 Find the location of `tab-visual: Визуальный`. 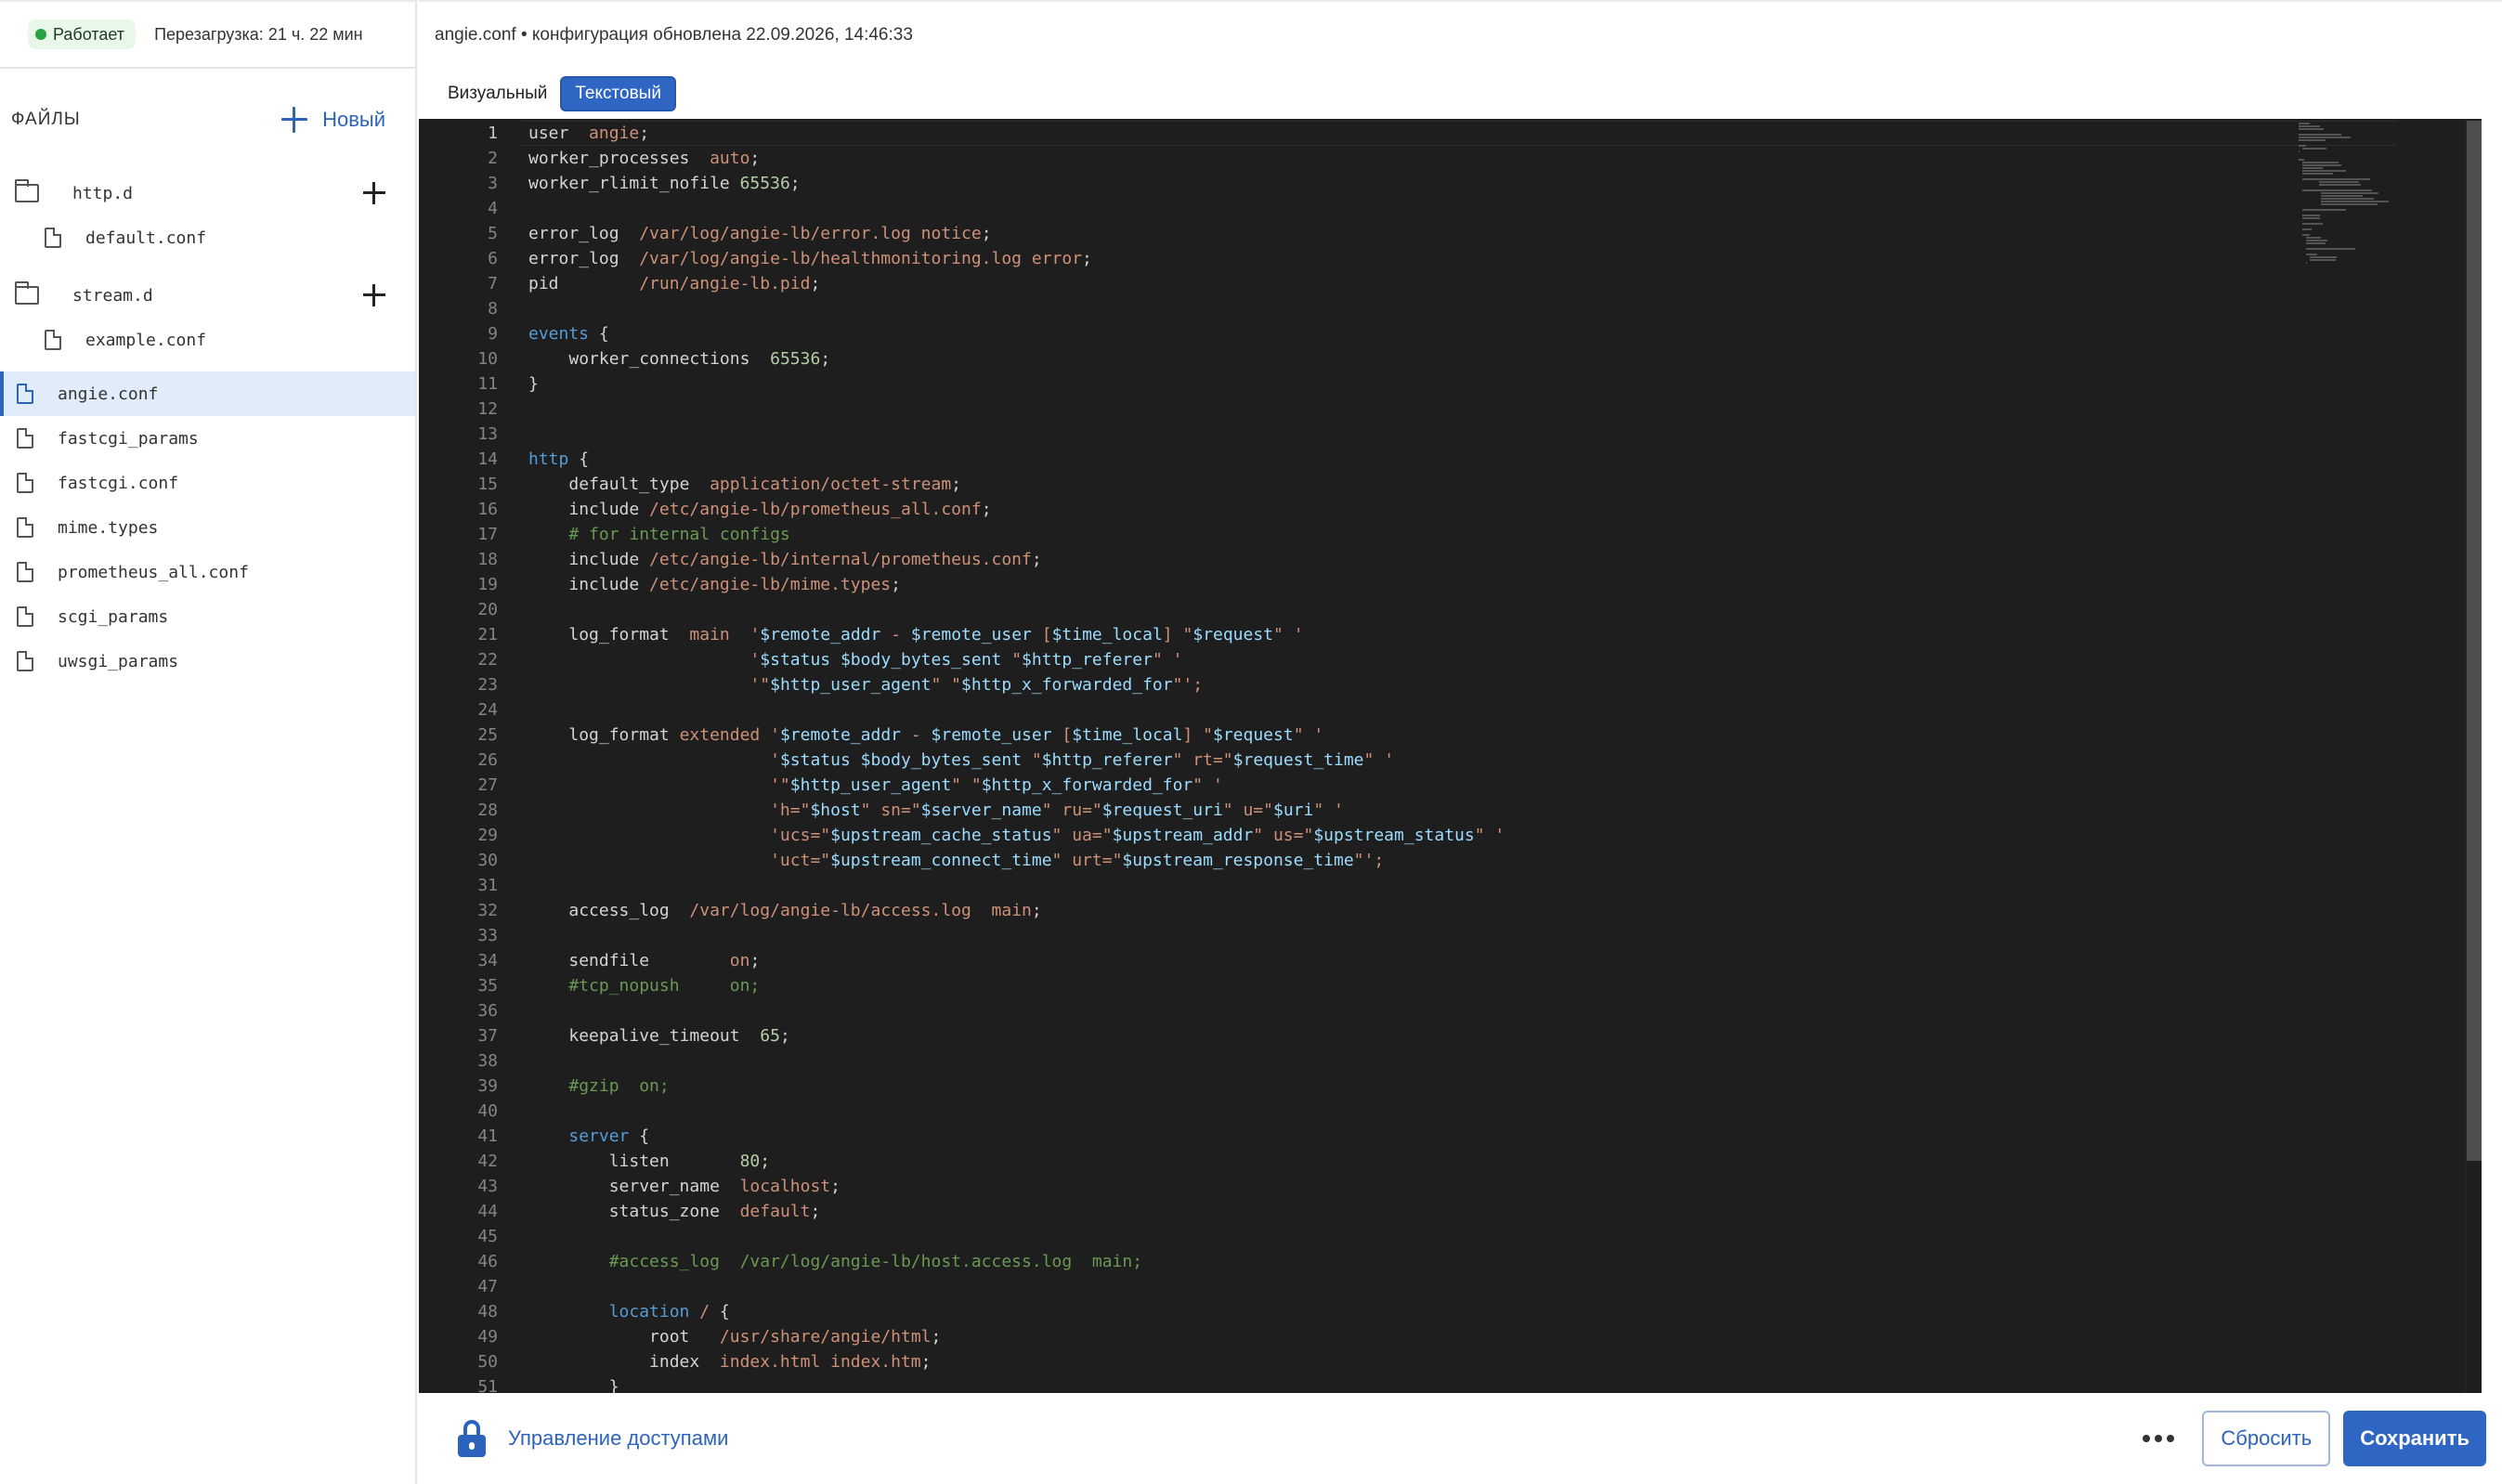

tab-visual: Визуальный is located at coordinates (497, 93).